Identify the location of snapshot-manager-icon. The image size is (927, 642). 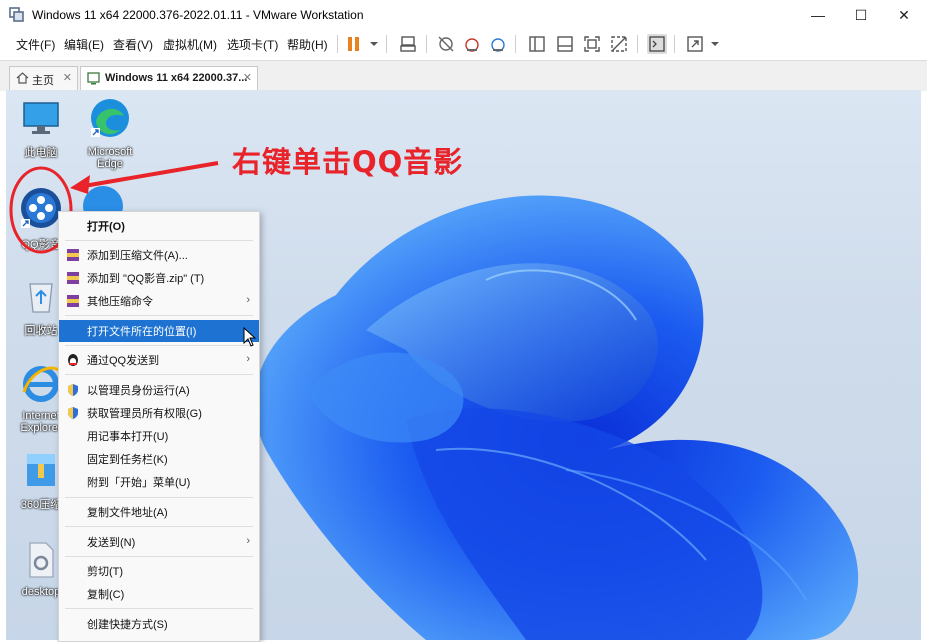
(498, 44).